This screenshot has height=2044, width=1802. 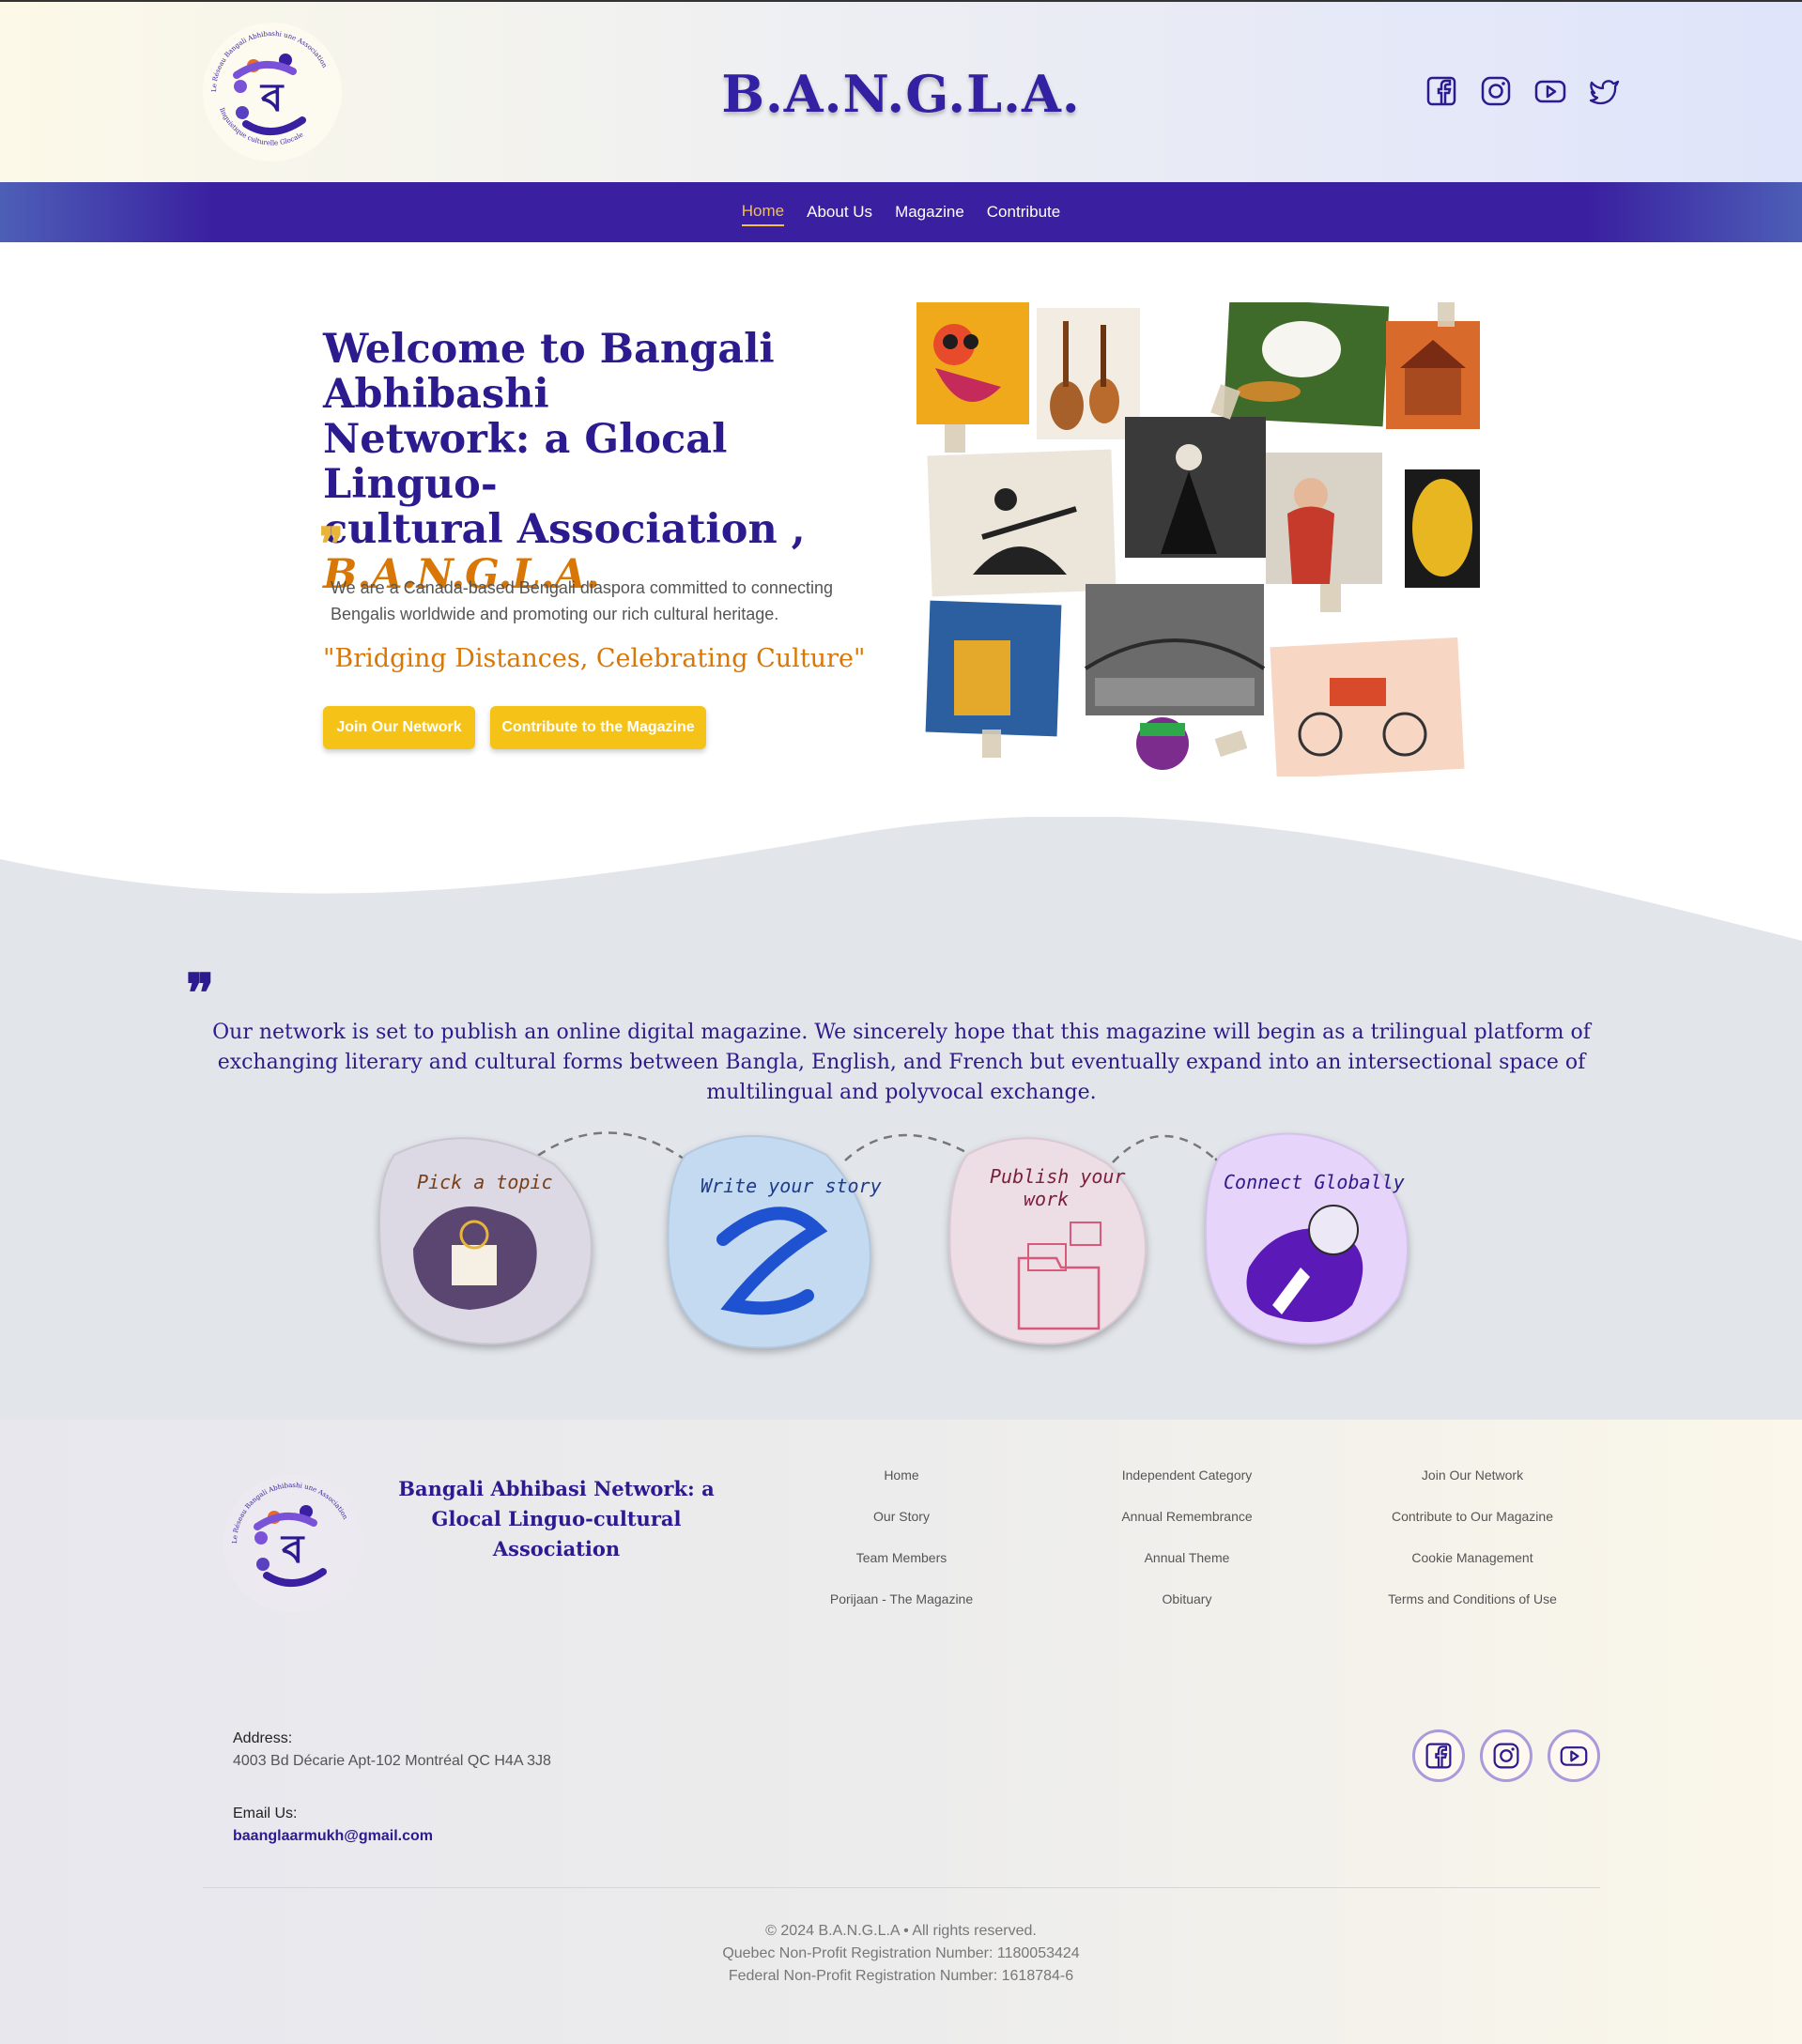 I want to click on footer-link-obituary: Obituary, so click(x=1187, y=1609).